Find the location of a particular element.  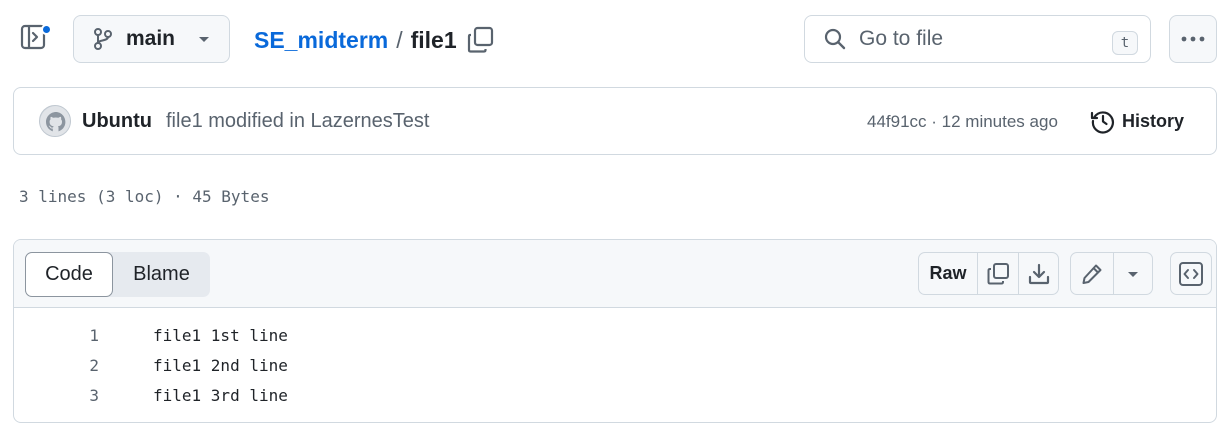

raw-copy-download-group: Raw is located at coordinates (988, 273).